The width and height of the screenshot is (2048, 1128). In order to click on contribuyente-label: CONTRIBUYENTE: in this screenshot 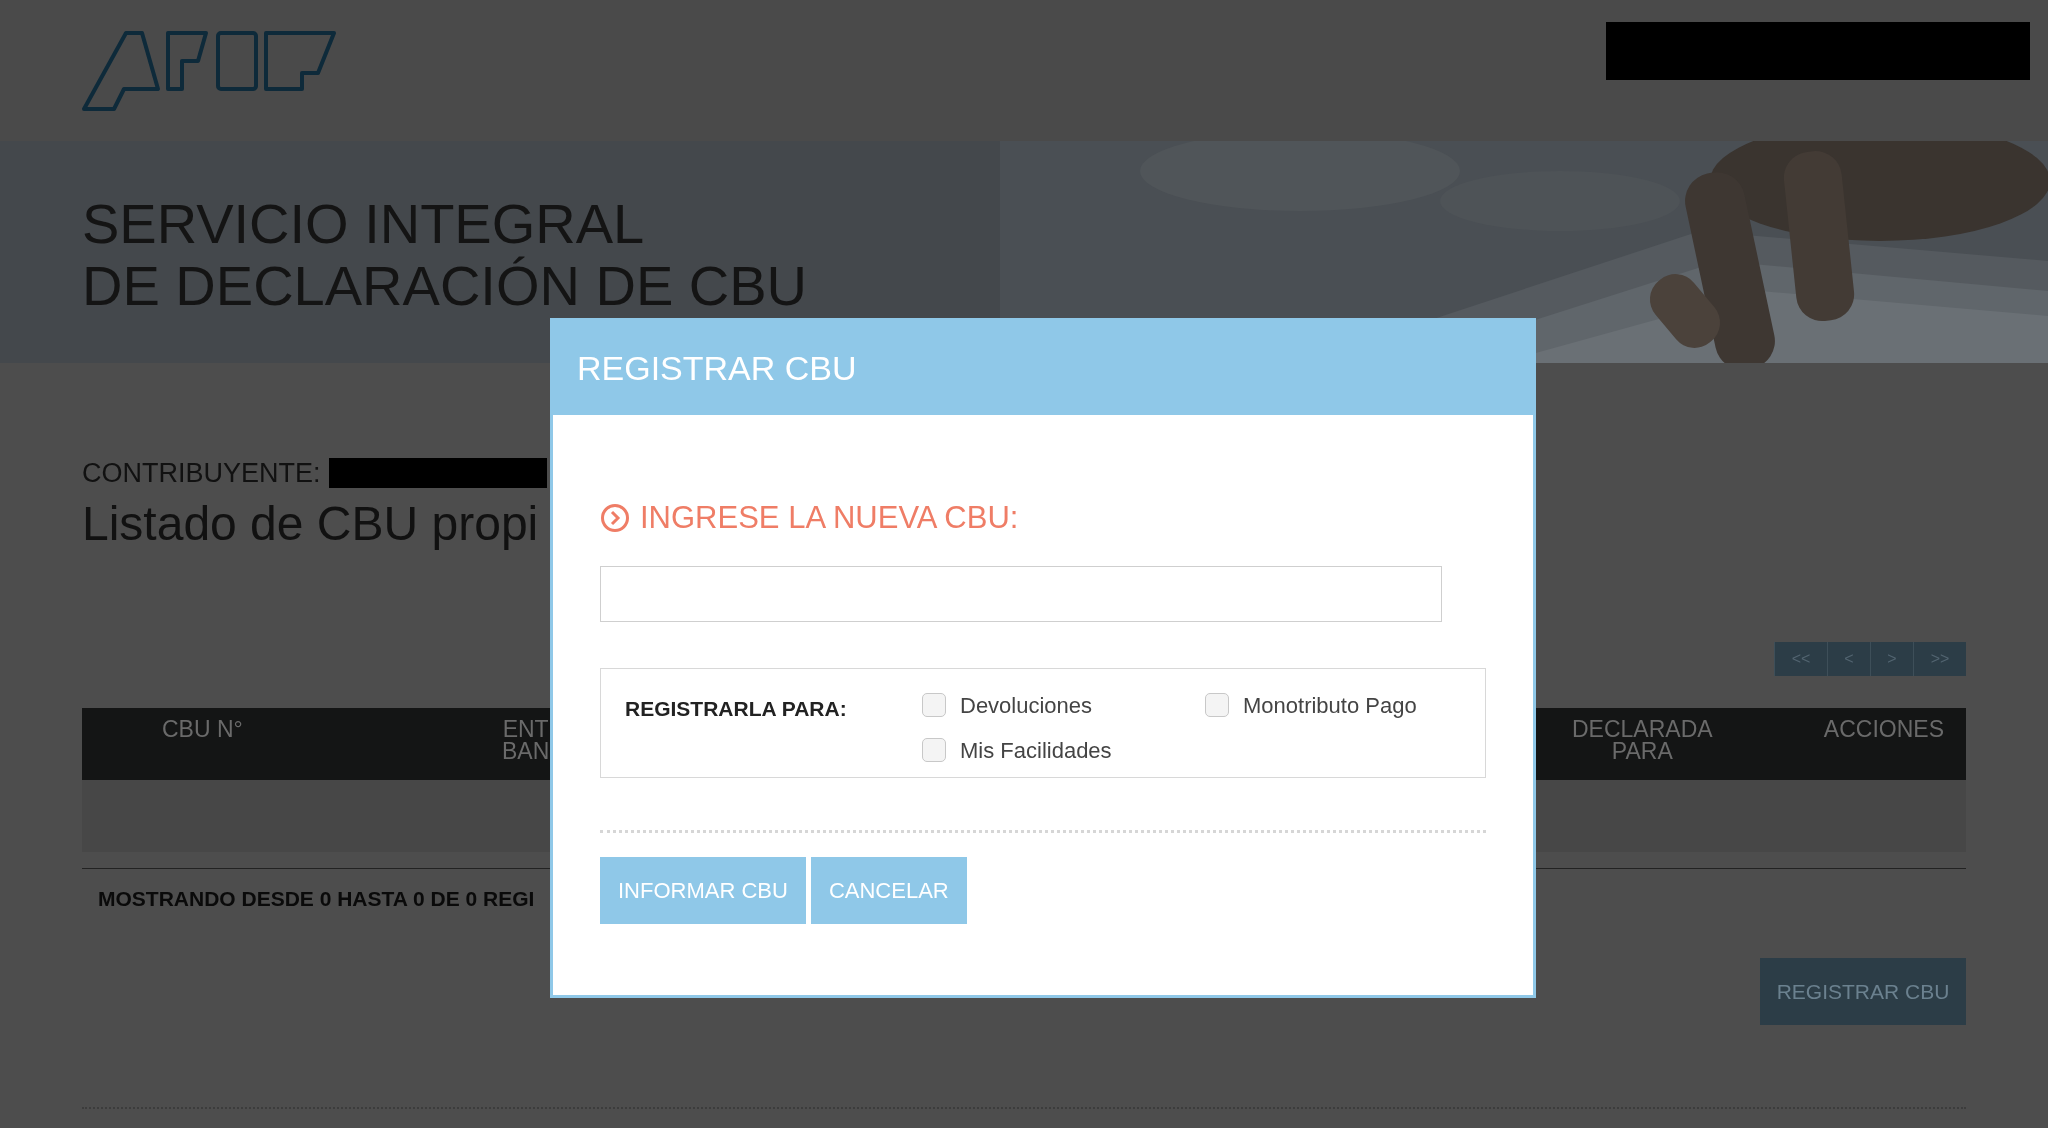, I will do `click(201, 473)`.